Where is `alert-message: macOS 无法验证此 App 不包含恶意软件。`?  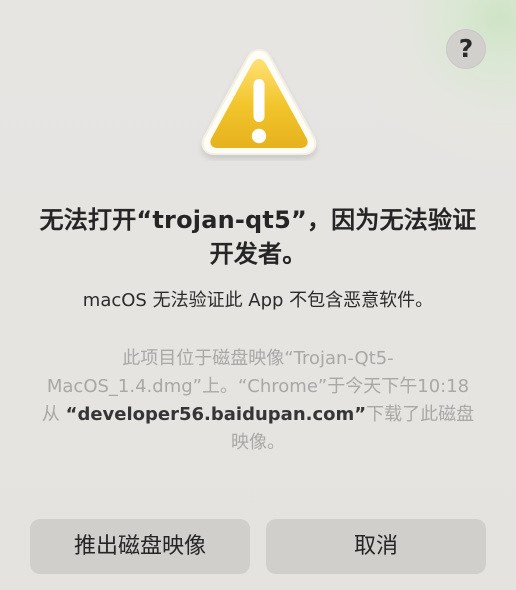 alert-message: macOS 无法验证此 App 不包含恶意软件。 is located at coordinates (258, 300).